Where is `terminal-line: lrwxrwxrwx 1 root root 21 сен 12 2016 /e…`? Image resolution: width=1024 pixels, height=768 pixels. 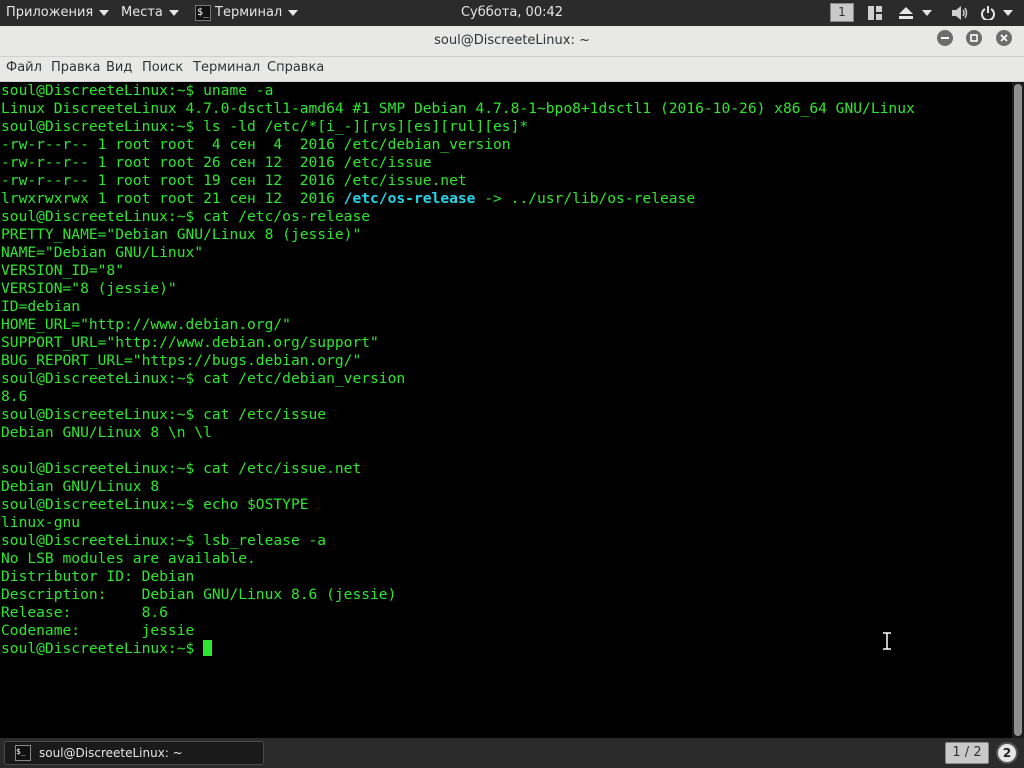
terminal-line: lrwxrwxrwx 1 root root 21 сен 12 2016 /e… is located at coordinates (458, 199).